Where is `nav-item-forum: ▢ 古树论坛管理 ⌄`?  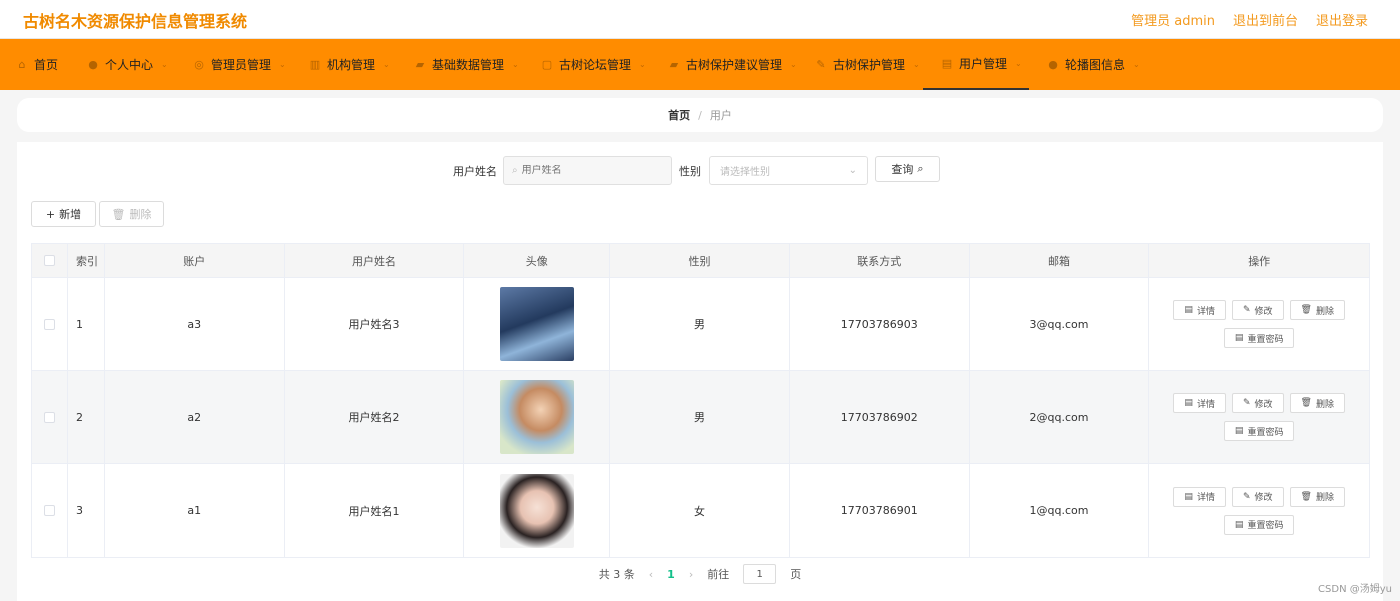
nav-item-forum: ▢ 古树论坛管理 ⌄ is located at coordinates (593, 64).